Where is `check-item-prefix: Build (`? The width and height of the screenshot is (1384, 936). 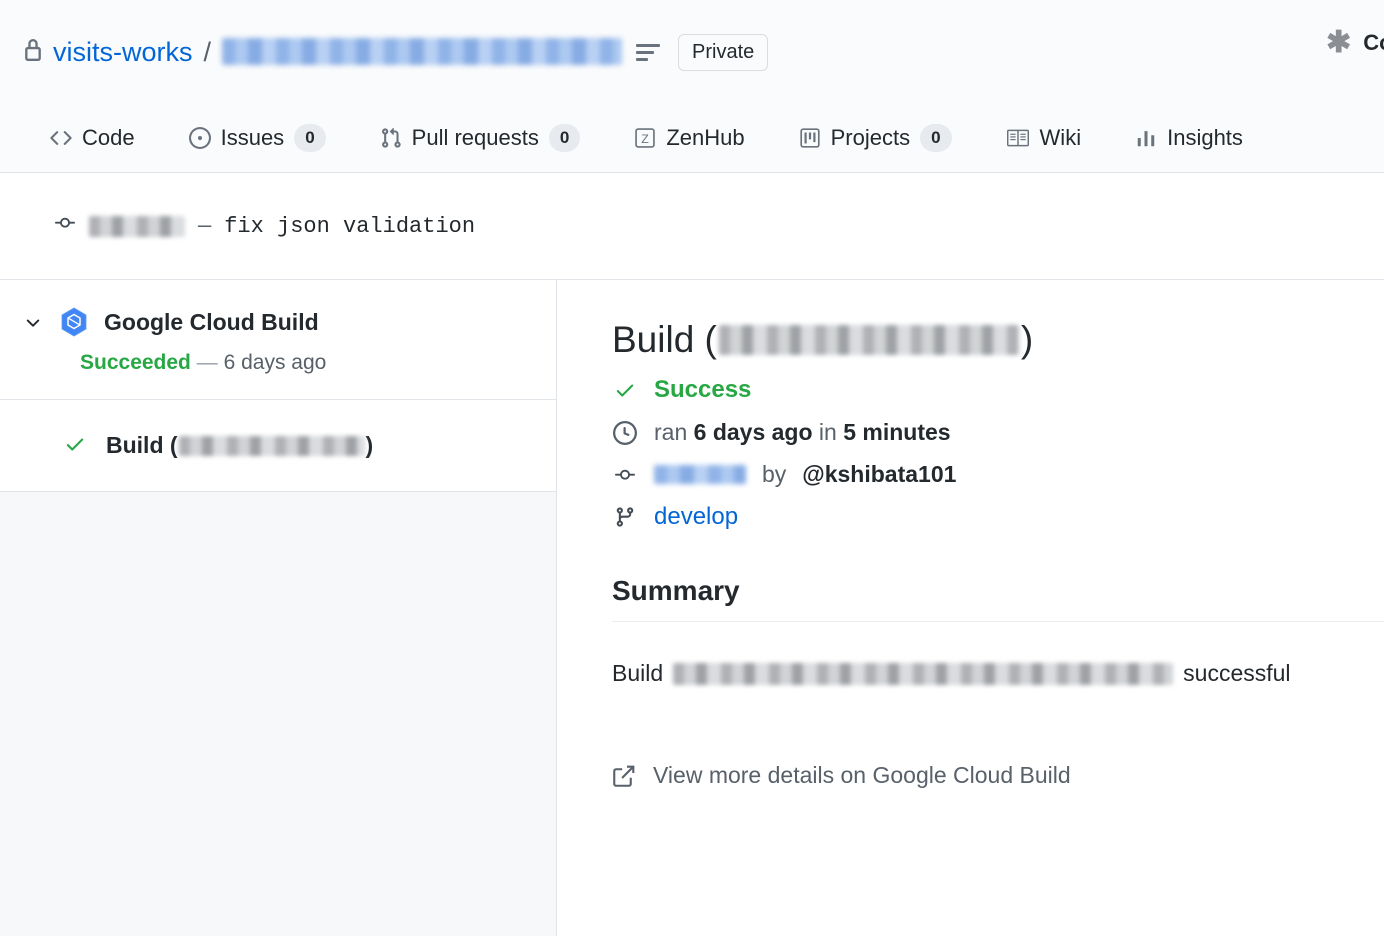
check-item-prefix: Build ( is located at coordinates (142, 445).